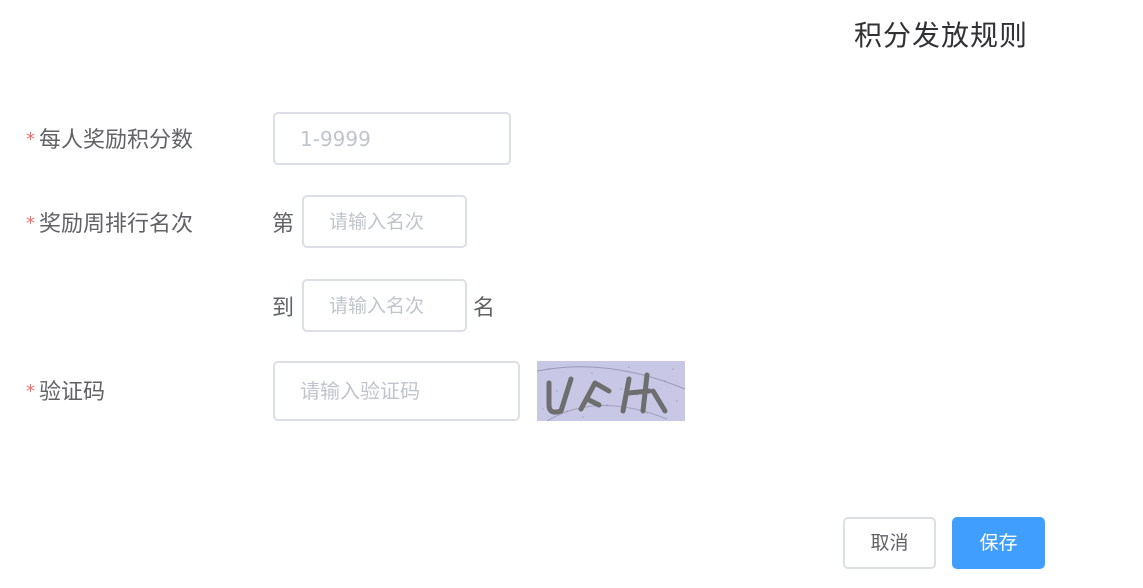 The width and height of the screenshot is (1143, 588). What do you see at coordinates (72, 392) in the screenshot?
I see `captcha-label-text: 验证码` at bounding box center [72, 392].